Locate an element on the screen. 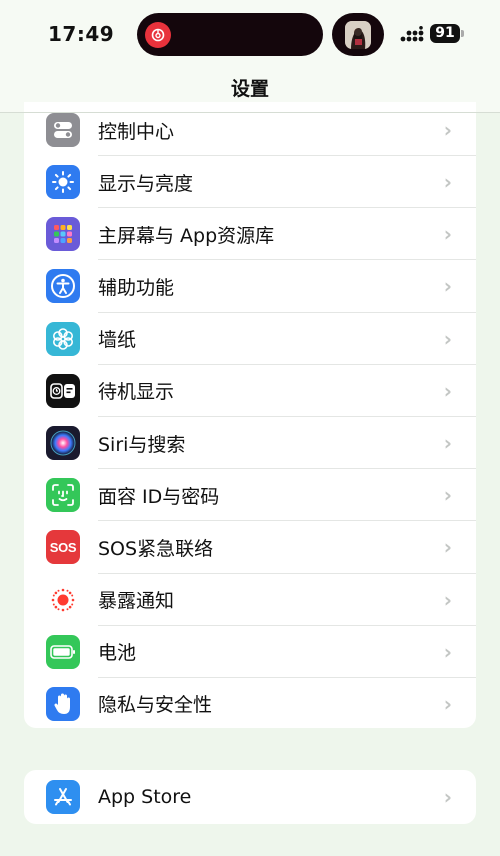 The width and height of the screenshot is (500, 856). sos-icon-text: SOS is located at coordinates (63, 547).